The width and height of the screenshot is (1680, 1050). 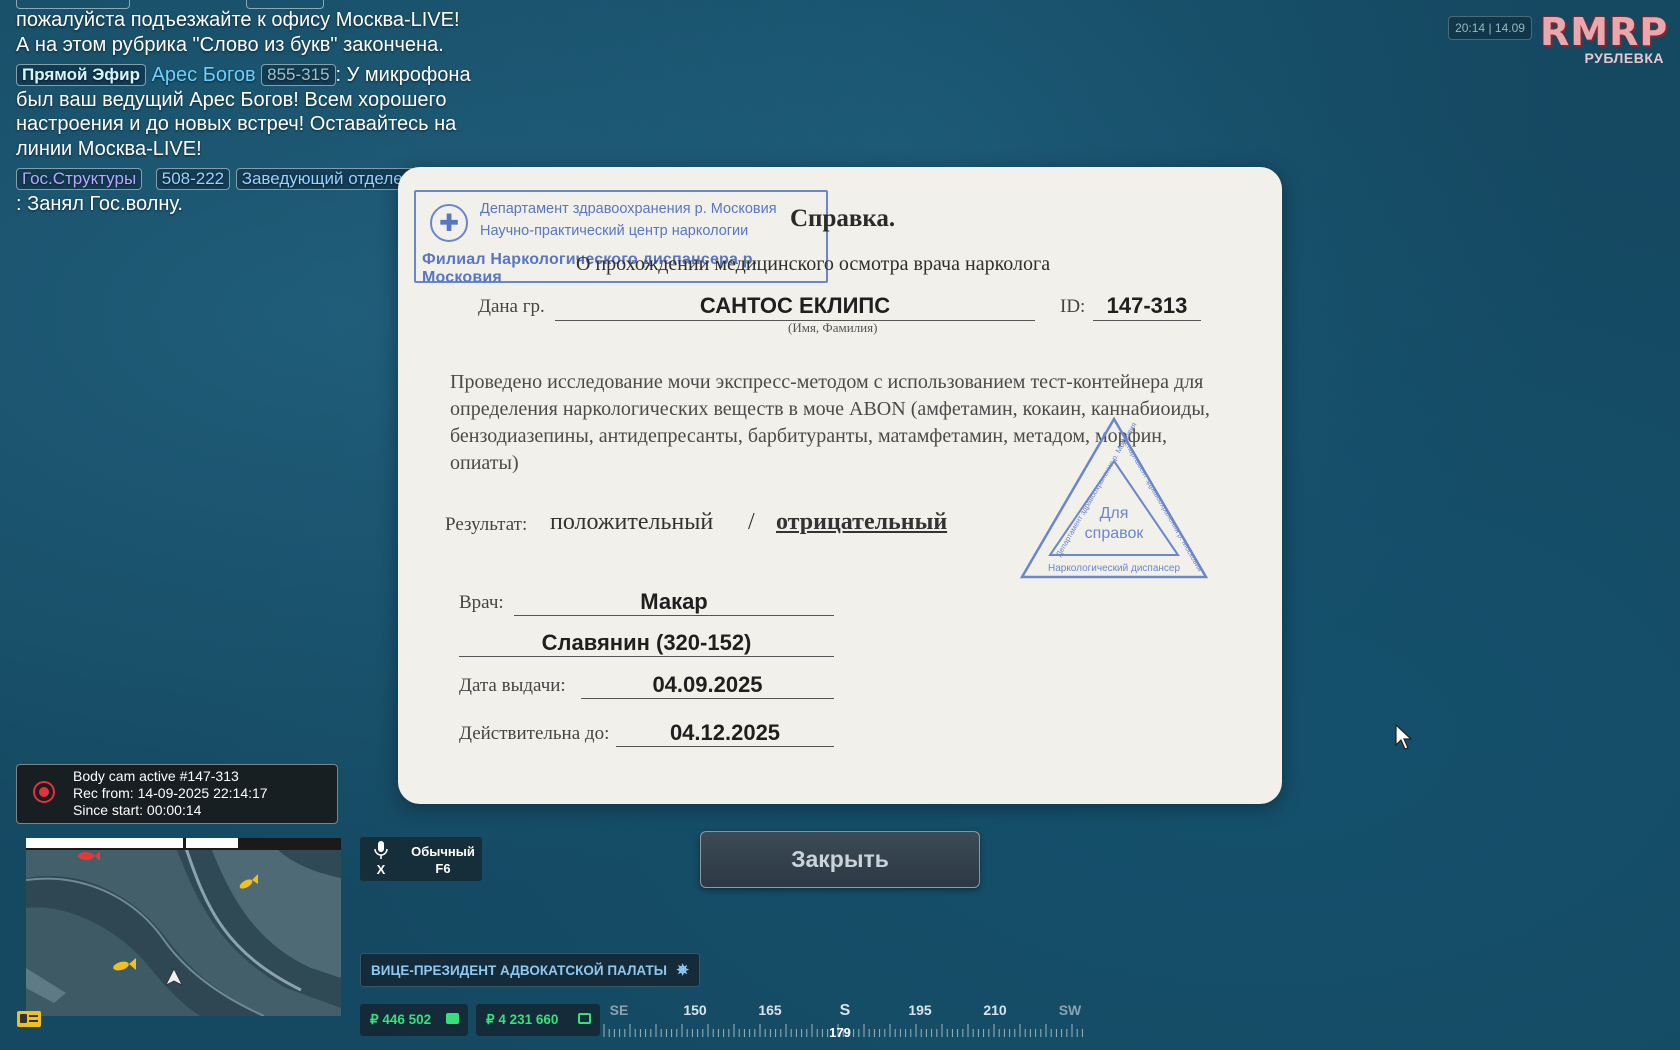 What do you see at coordinates (443, 868) in the screenshot?
I see `voice-hotkey: F6` at bounding box center [443, 868].